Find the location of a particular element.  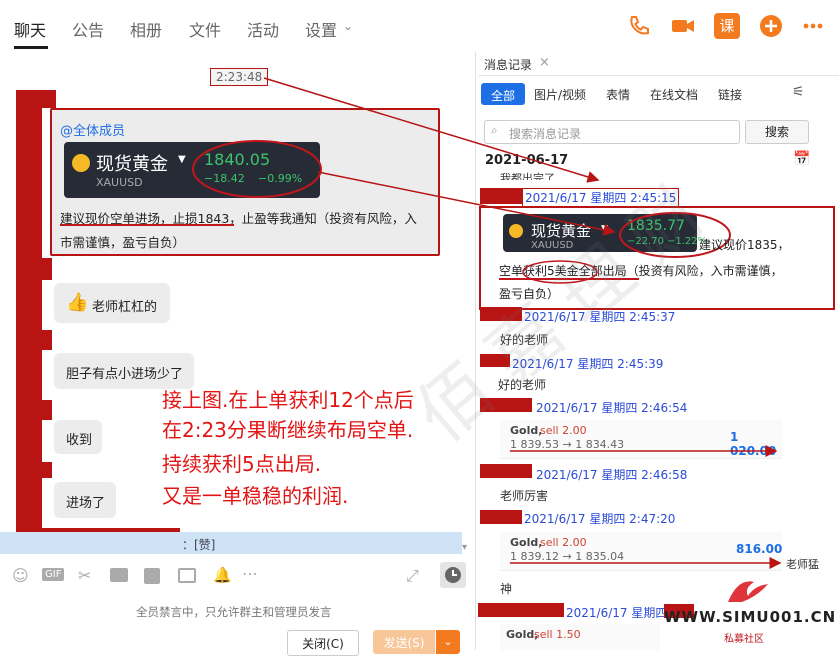

annotation-line: 接上图.在上单获利12个点后 is located at coordinates (288, 400).